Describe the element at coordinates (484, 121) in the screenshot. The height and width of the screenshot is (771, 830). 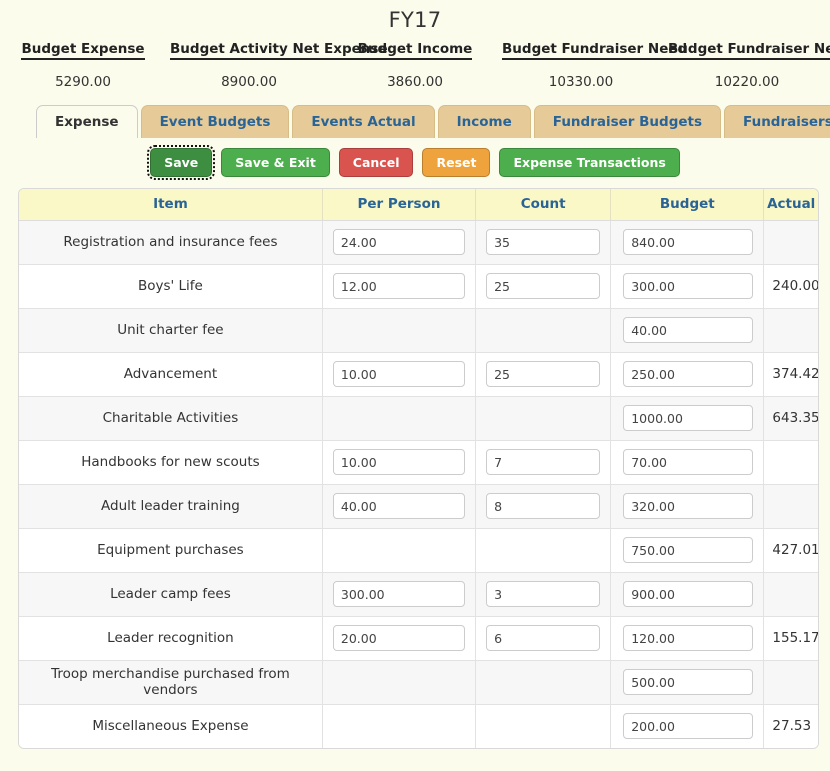
I see `tab-income: Income` at that location.